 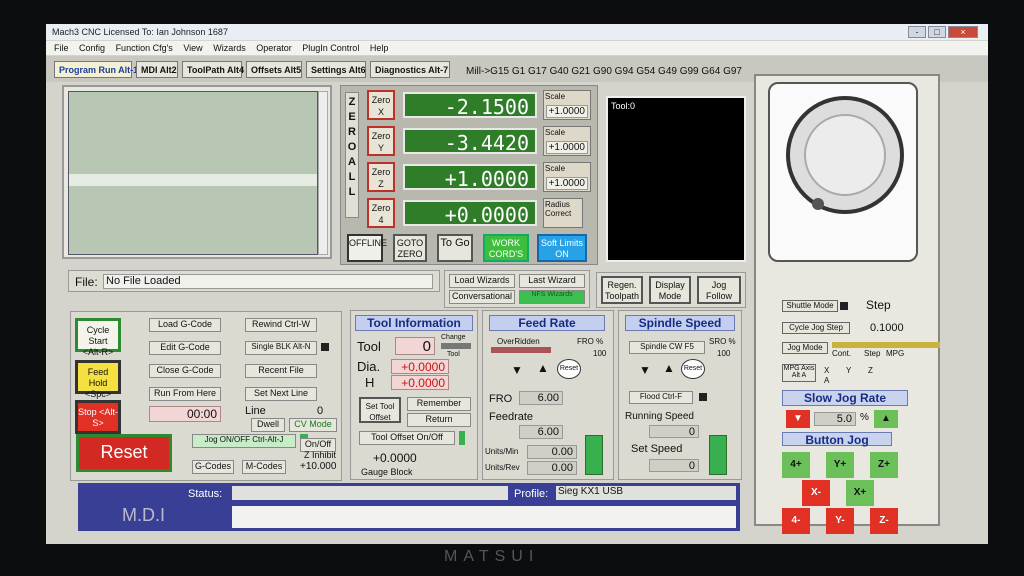 What do you see at coordinates (886, 419) in the screenshot?
I see `slow-rate-up-icon: ▲` at bounding box center [886, 419].